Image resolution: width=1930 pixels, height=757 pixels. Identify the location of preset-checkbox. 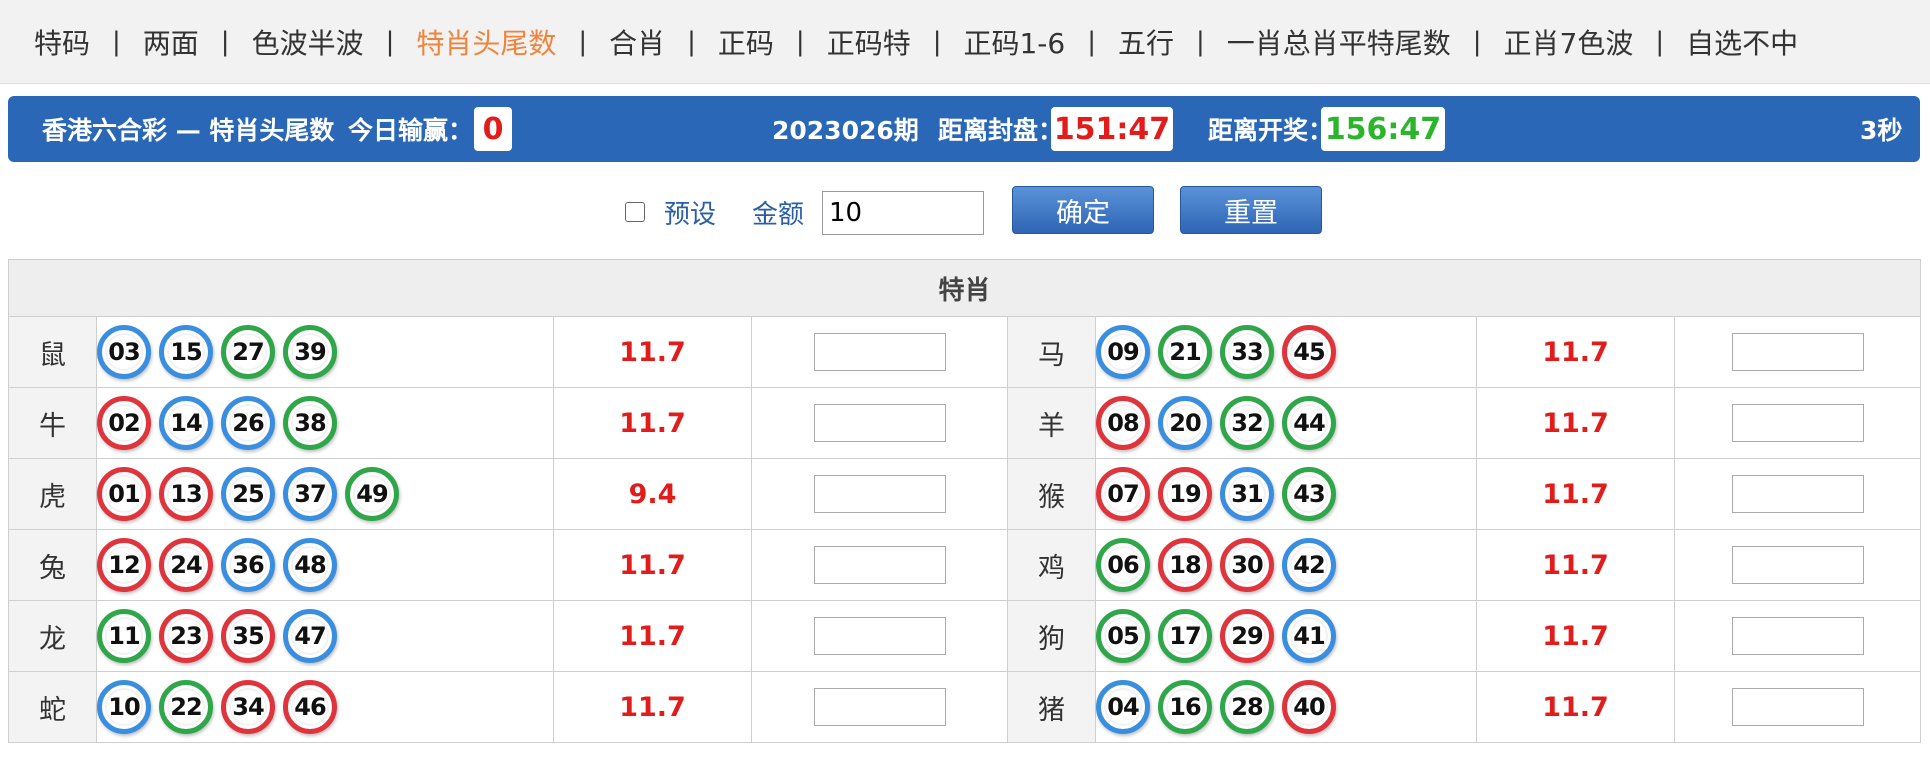
(635, 212).